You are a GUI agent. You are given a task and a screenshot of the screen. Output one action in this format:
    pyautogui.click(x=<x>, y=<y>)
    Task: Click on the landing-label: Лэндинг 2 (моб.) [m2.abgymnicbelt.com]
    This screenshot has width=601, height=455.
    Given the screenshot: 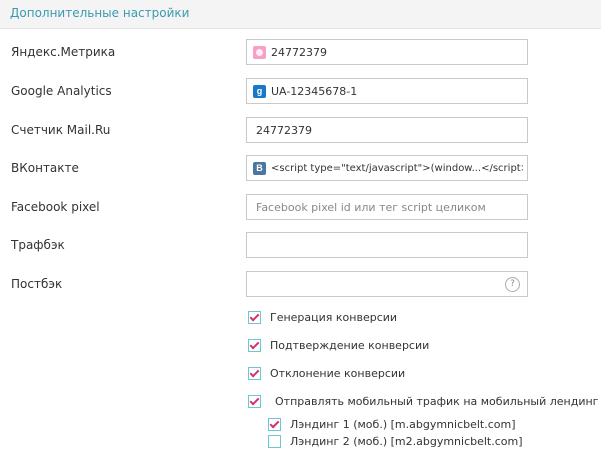 What is the action you would take?
    pyautogui.click(x=406, y=441)
    